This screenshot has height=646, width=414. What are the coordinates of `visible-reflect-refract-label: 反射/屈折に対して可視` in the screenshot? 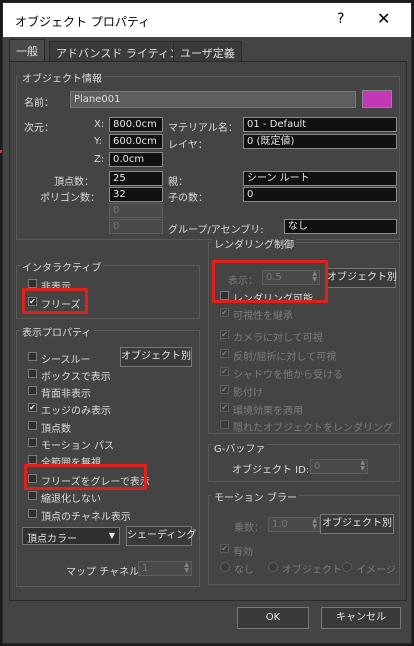 It's located at (285, 357).